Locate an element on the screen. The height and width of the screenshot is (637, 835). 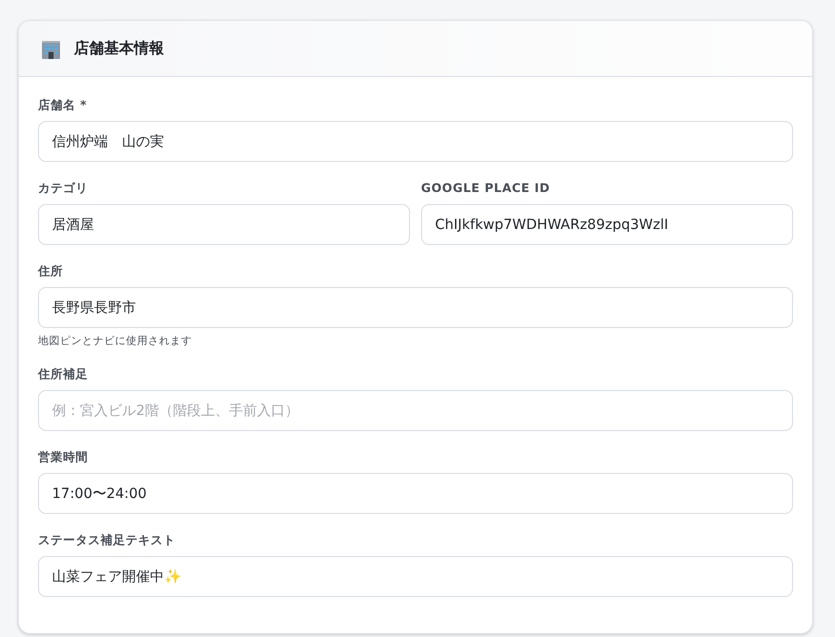
field-label: 店舗名 * is located at coordinates (62, 105).